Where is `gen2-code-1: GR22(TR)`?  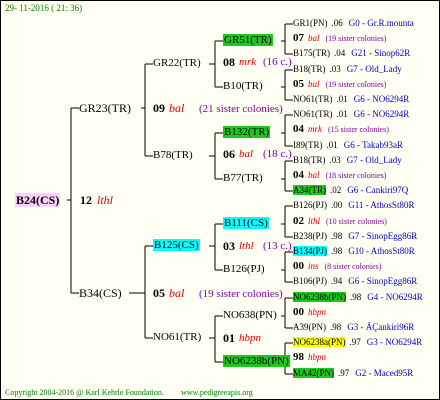 gen2-code-1: GR22(TR) is located at coordinates (177, 63).